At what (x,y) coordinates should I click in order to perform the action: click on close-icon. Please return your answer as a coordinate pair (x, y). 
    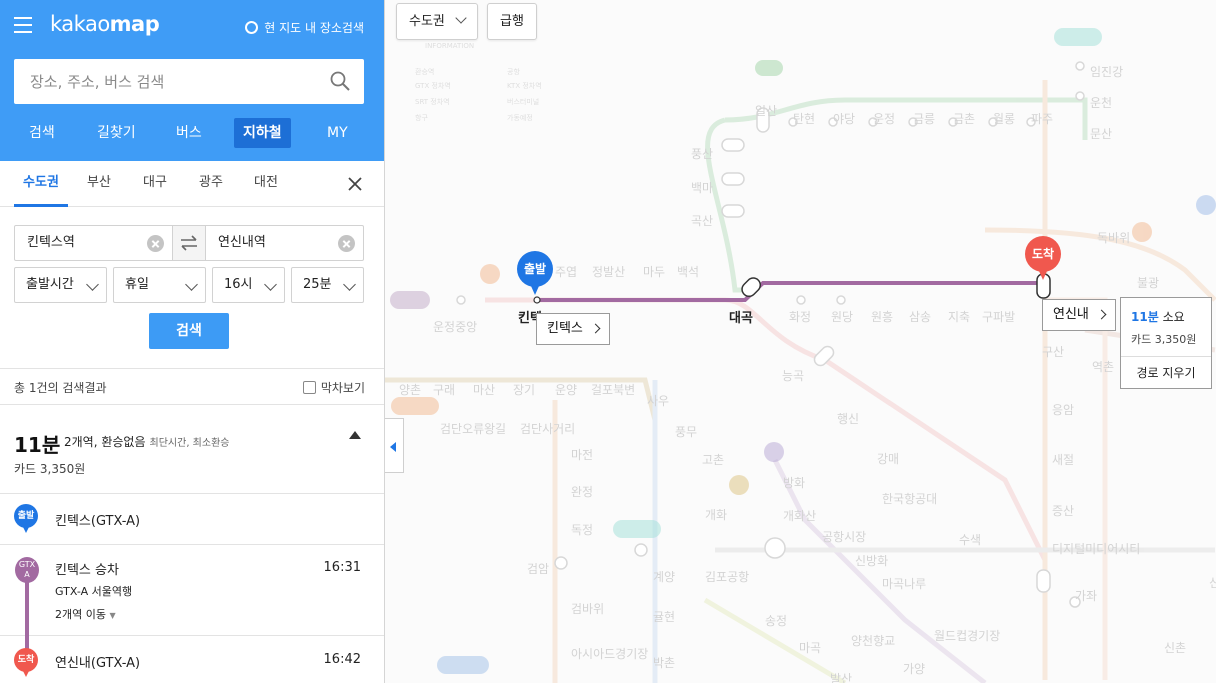
    Looking at the image, I should click on (355, 184).